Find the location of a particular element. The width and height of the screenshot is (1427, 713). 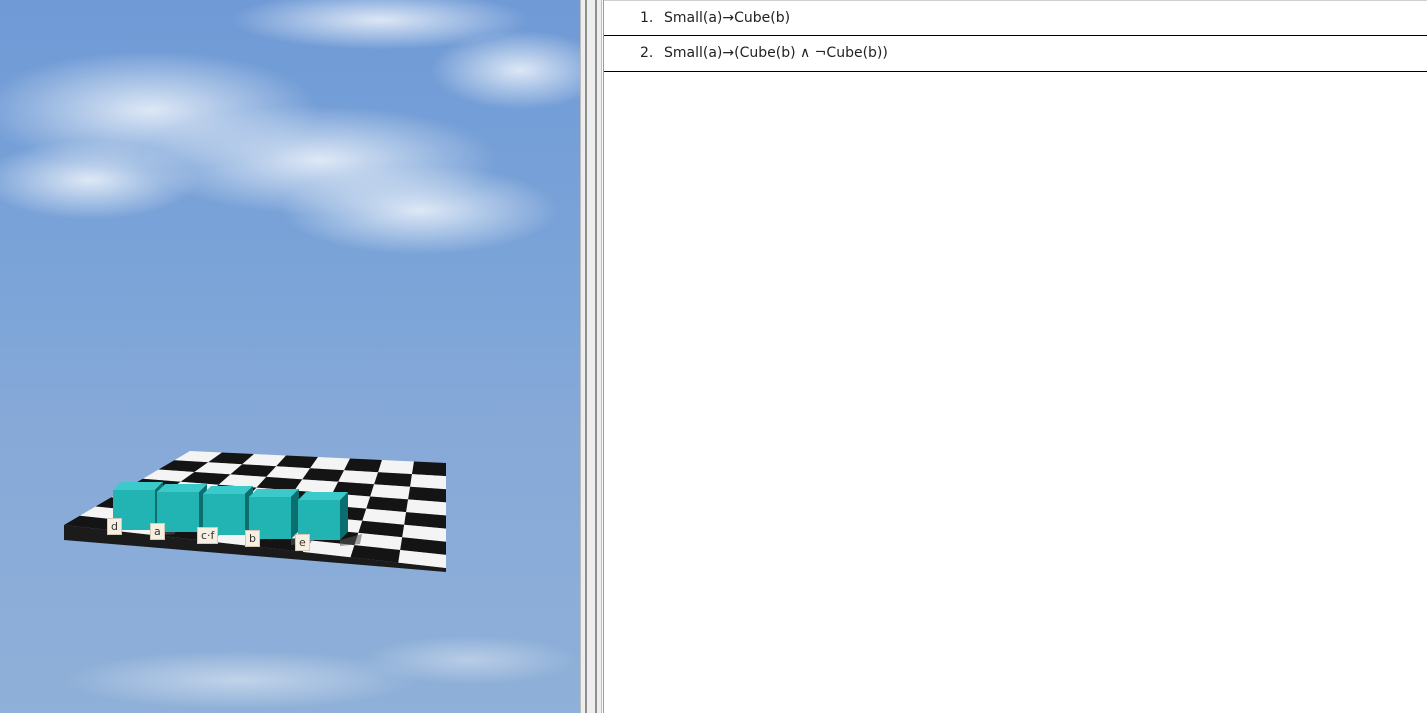

label-a: a is located at coordinates (157, 531).